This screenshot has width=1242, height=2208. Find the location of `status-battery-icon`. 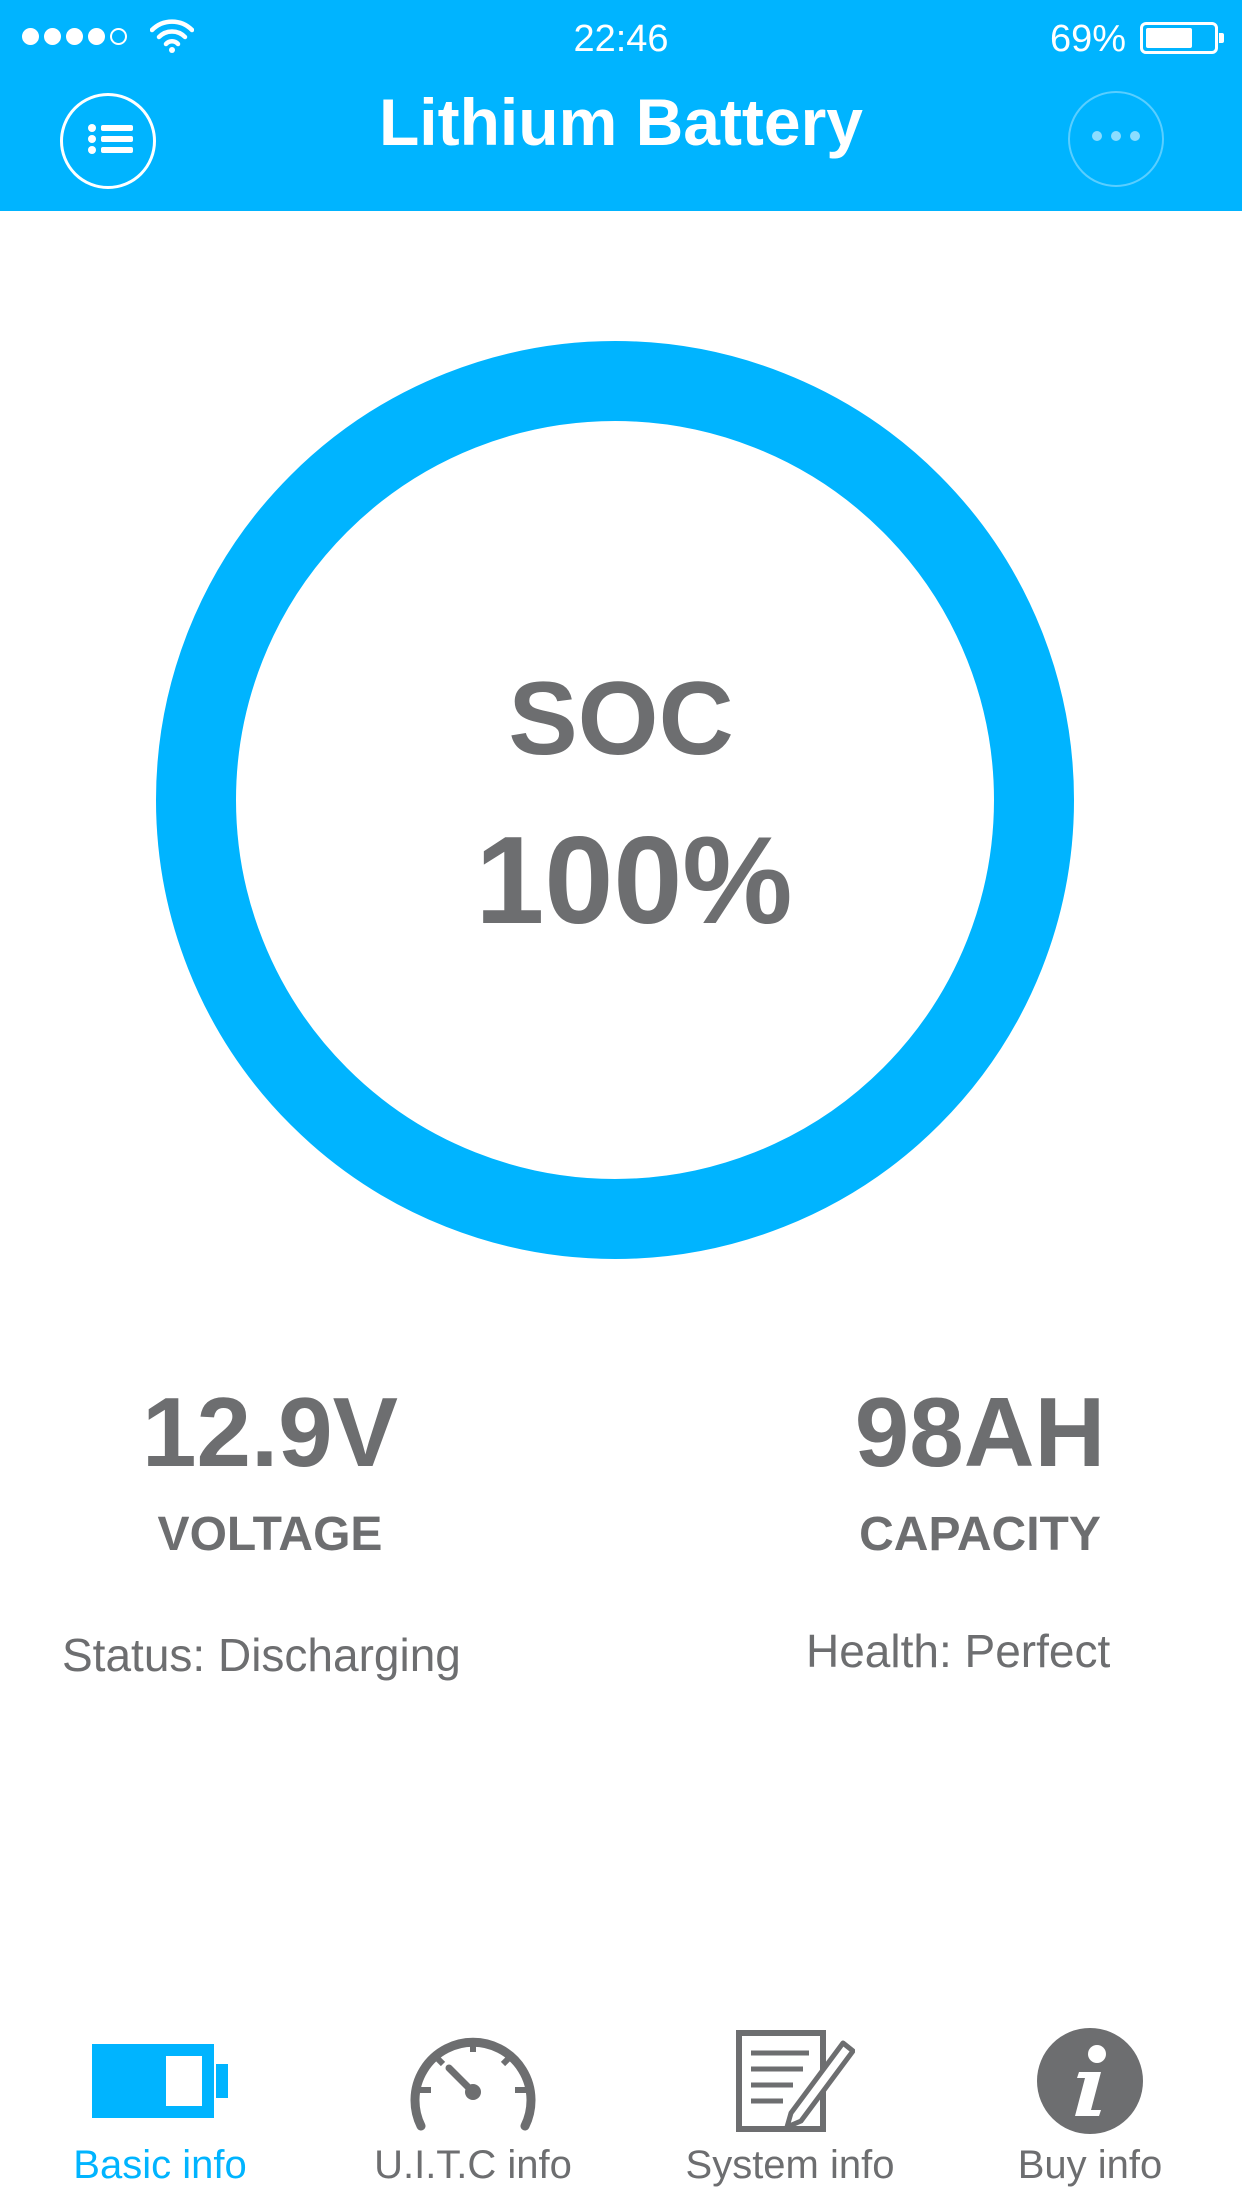

status-battery-icon is located at coordinates (1182, 38).